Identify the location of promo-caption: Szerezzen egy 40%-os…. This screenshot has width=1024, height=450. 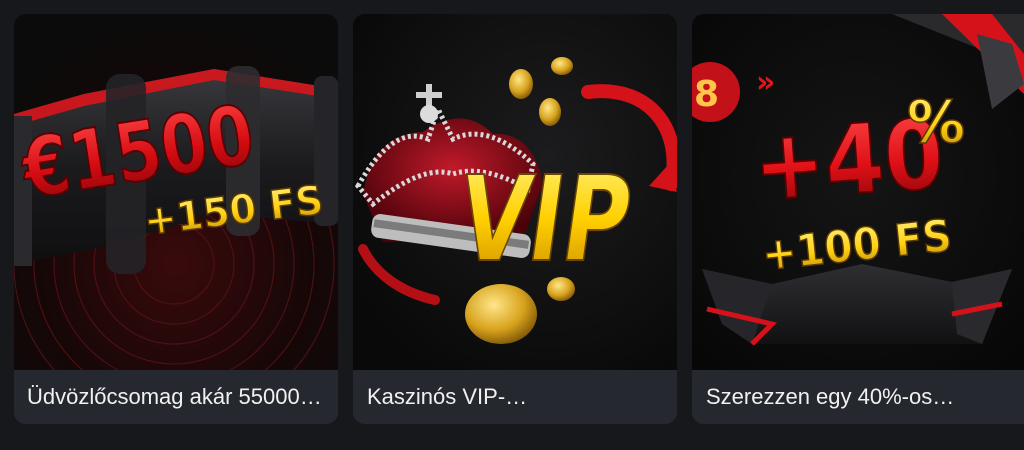
(858, 397).